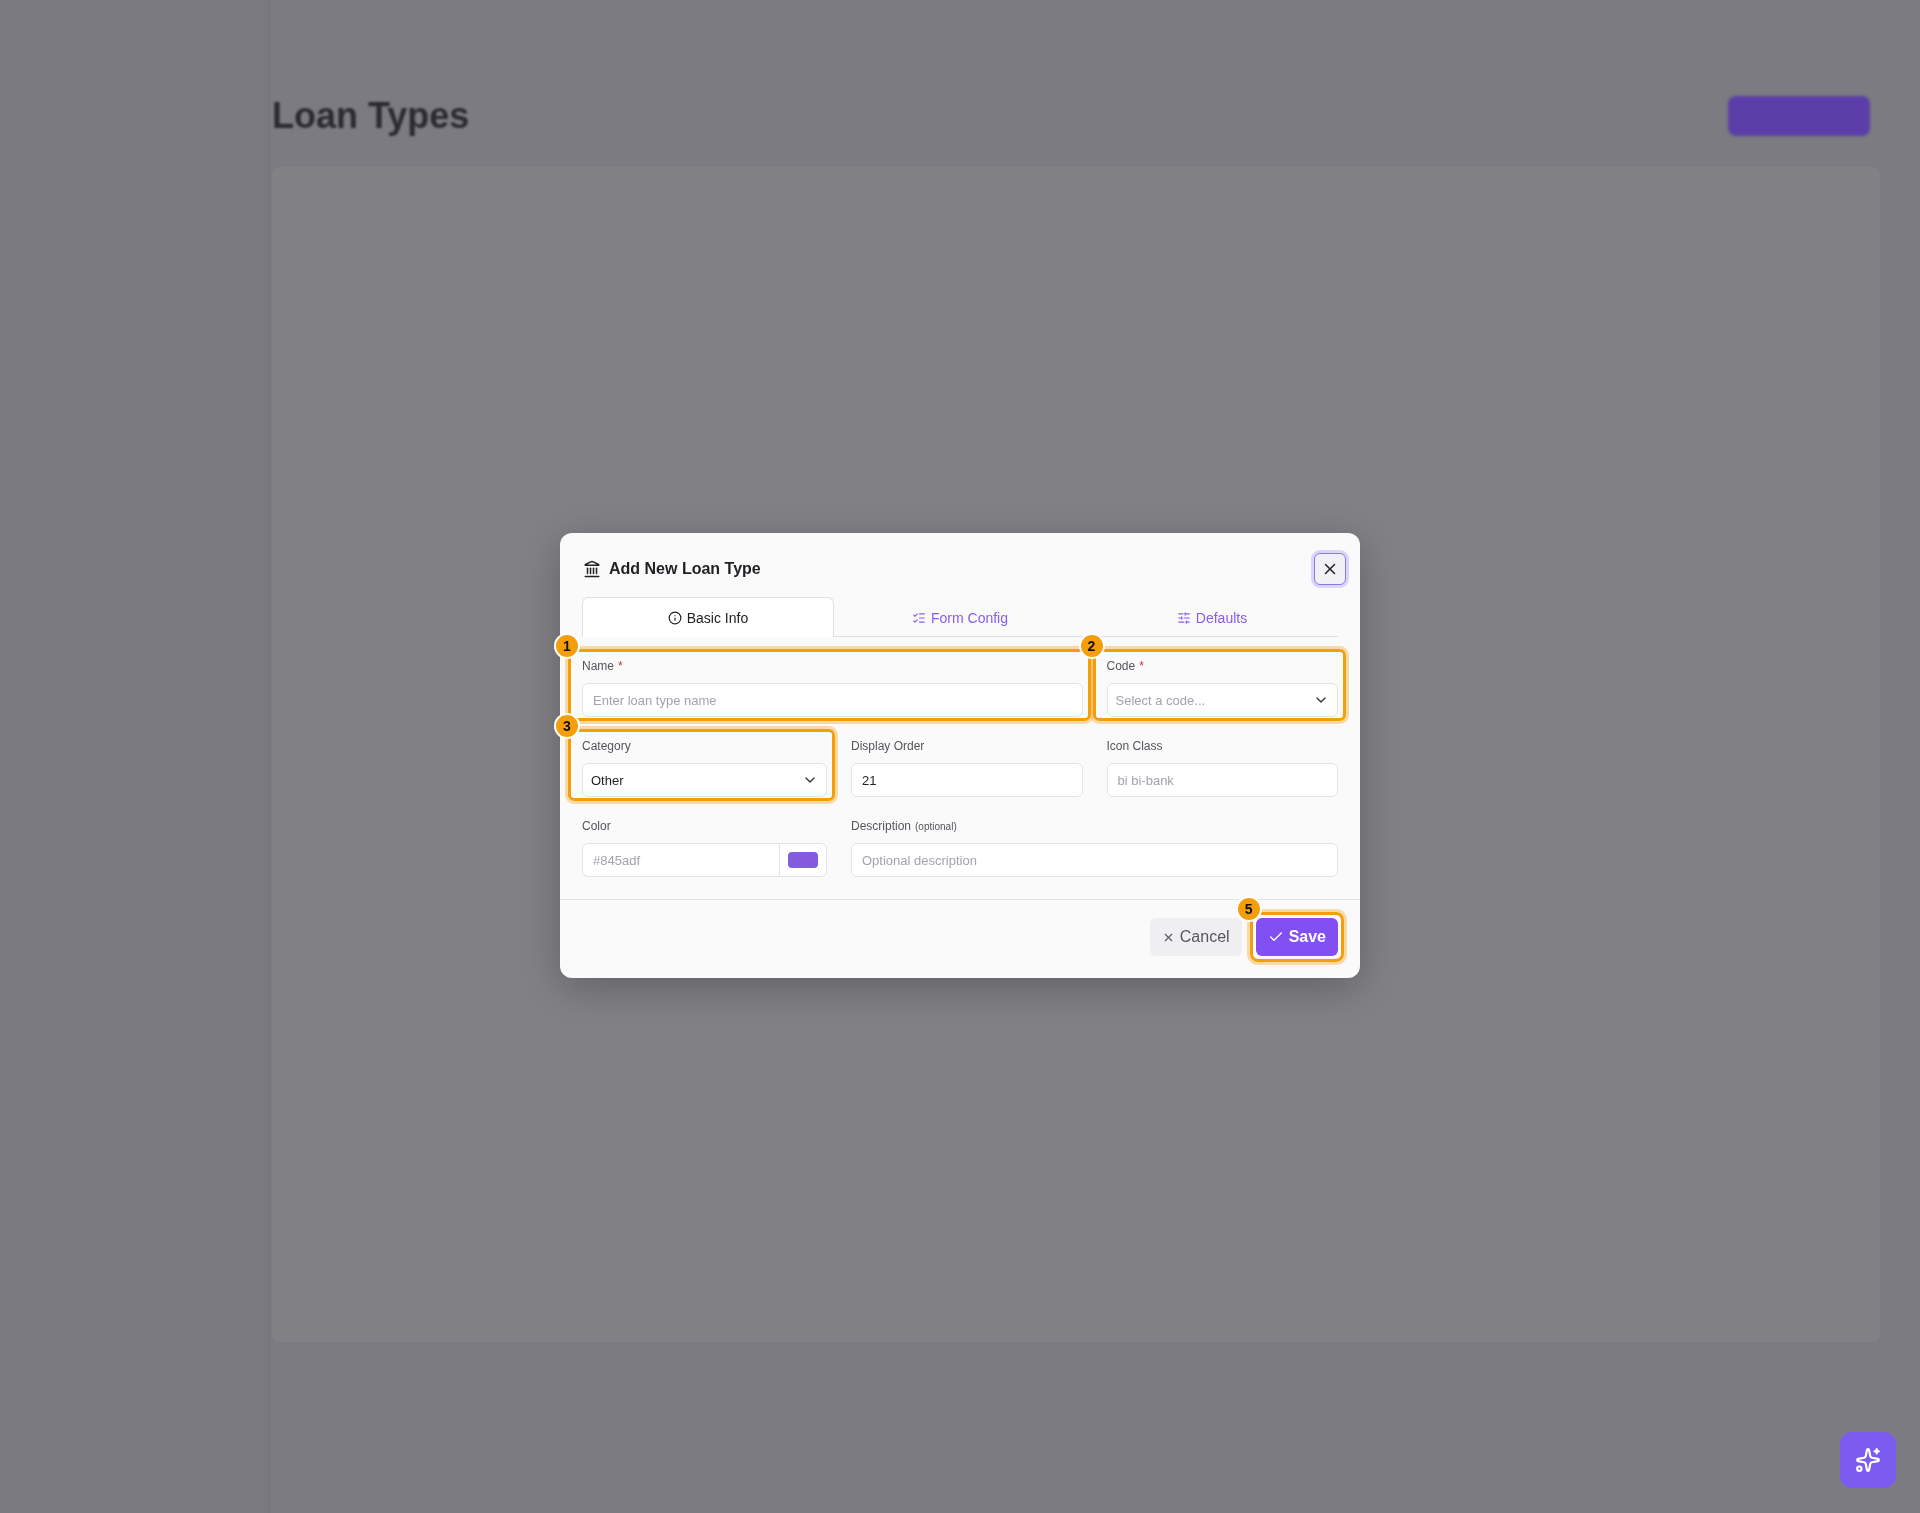 This screenshot has height=1513, width=1920. What do you see at coordinates (1195, 937) in the screenshot?
I see `cancel-button: Cancel` at bounding box center [1195, 937].